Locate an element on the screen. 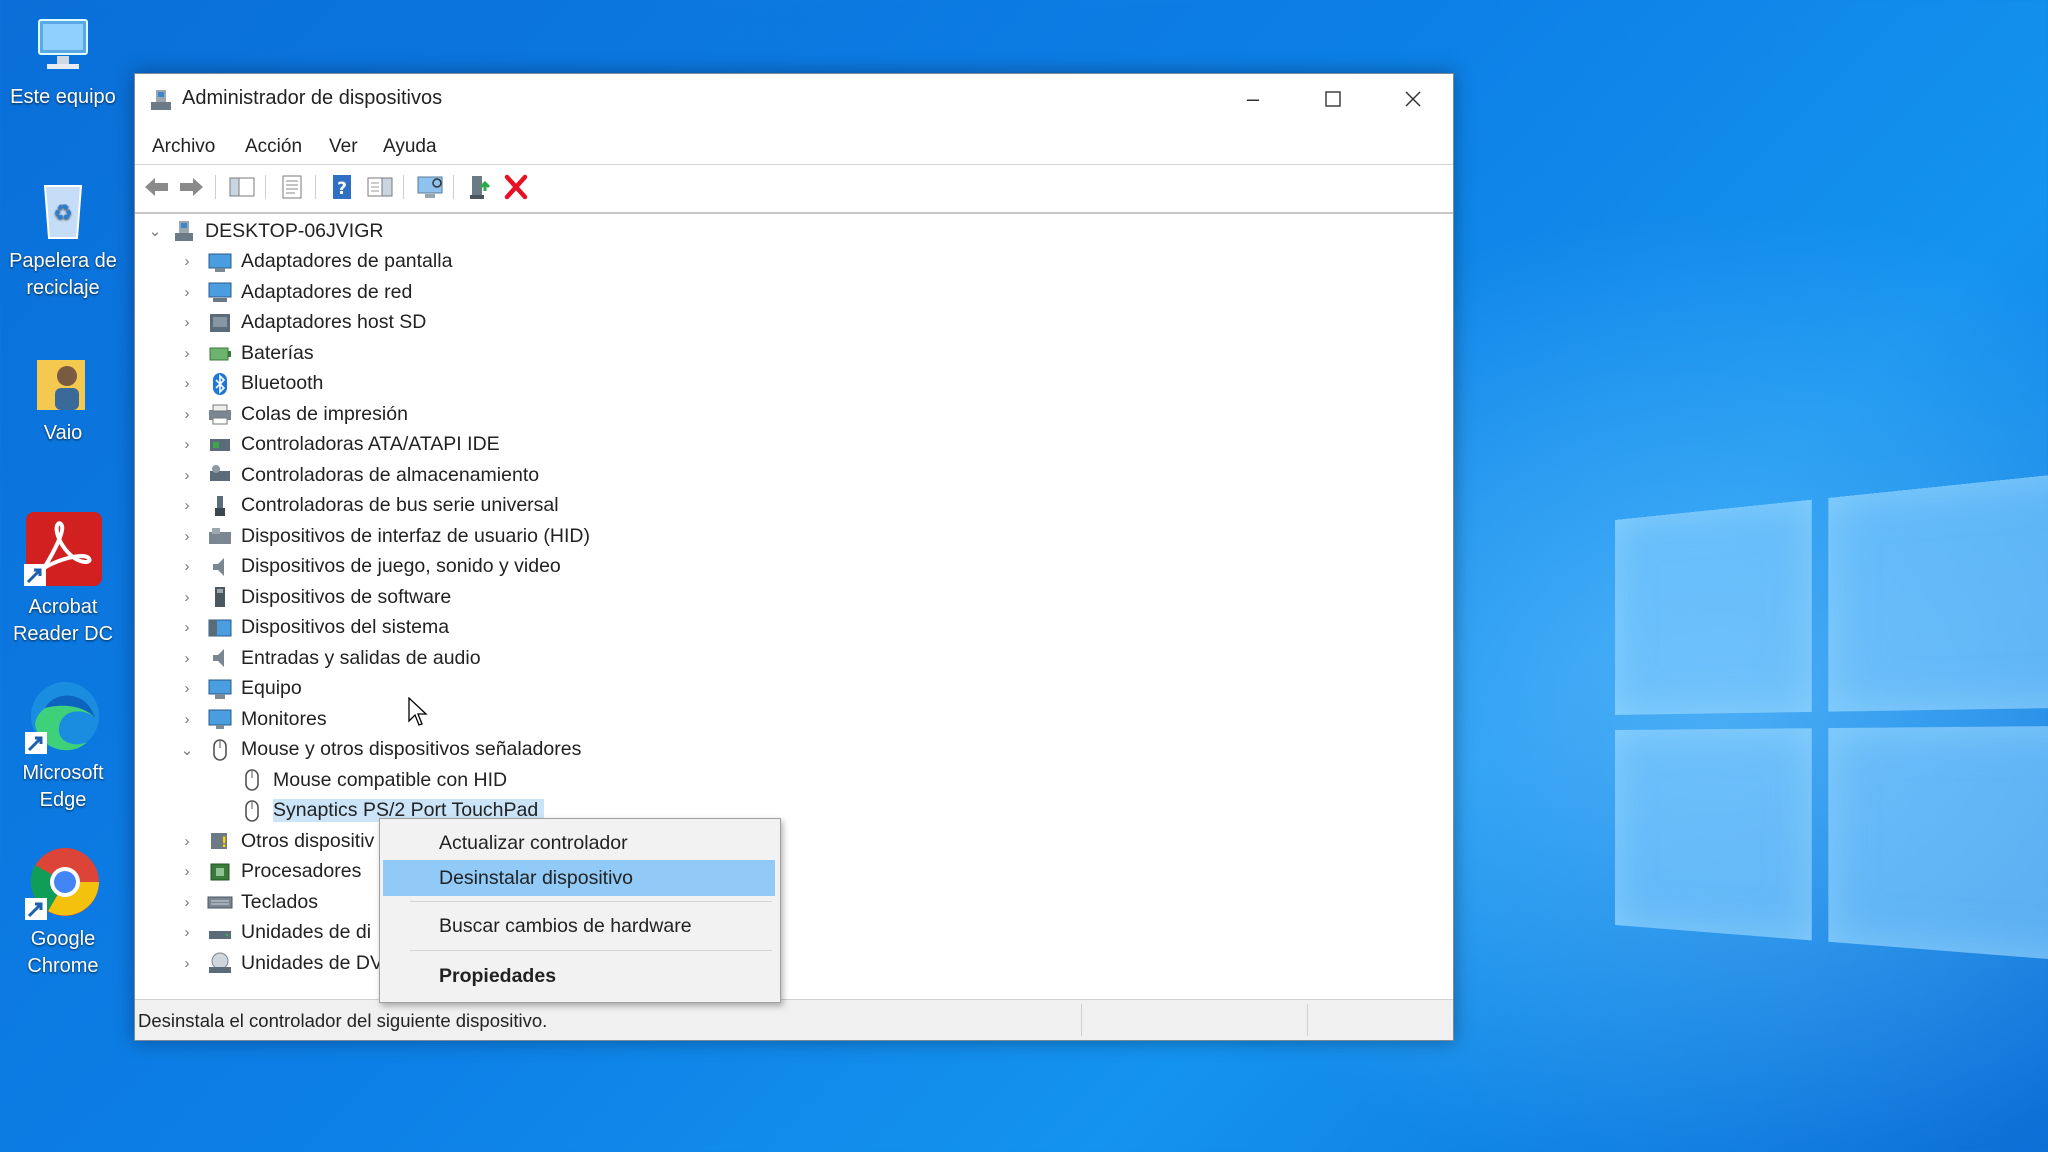  desktop-icon-chrome: Google Chrome is located at coordinates (63, 912).